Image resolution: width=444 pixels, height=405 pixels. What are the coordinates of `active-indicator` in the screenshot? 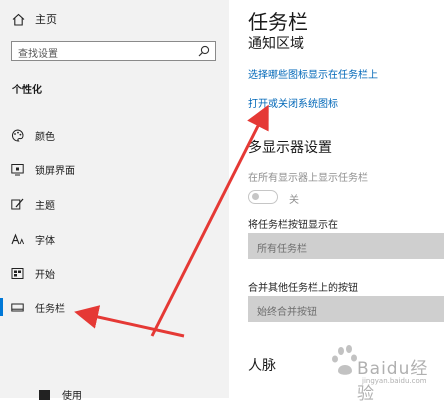 It's located at (1, 307).